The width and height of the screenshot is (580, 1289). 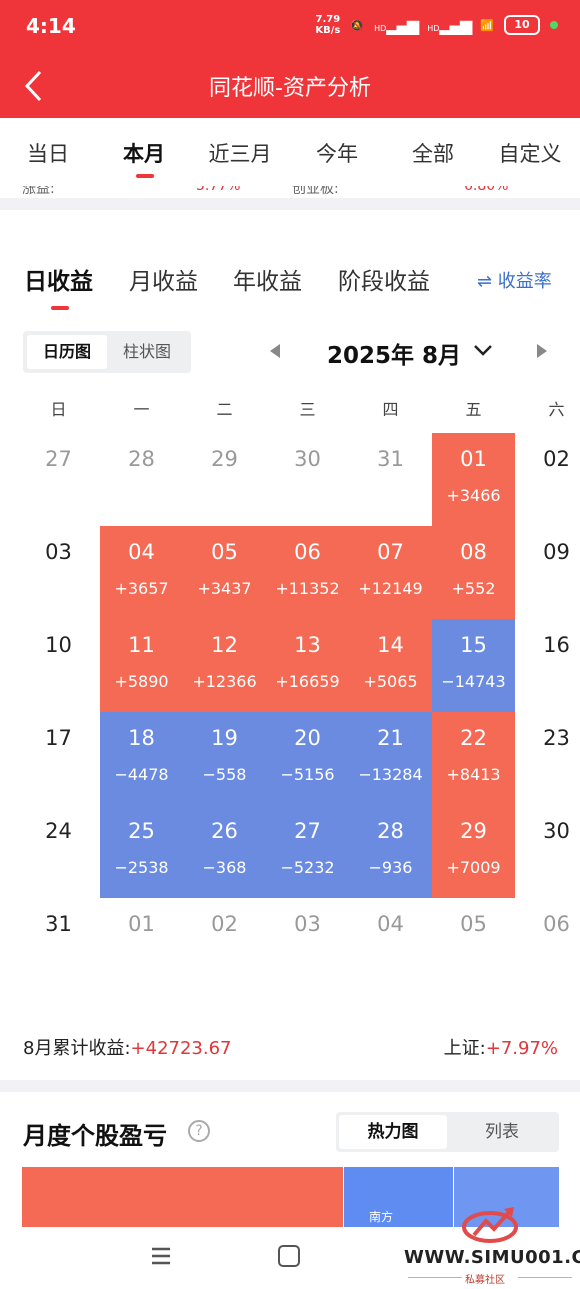 What do you see at coordinates (473, 944) in the screenshot?
I see `calendar-day-cell: 05` at bounding box center [473, 944].